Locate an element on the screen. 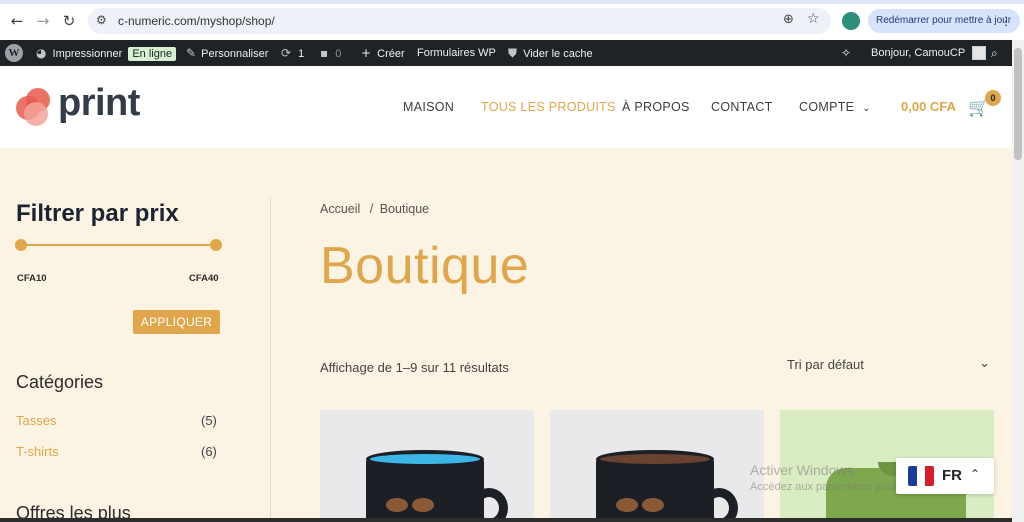 This screenshot has width=1024, height=522. page-title: Boutique is located at coordinates (425, 266).